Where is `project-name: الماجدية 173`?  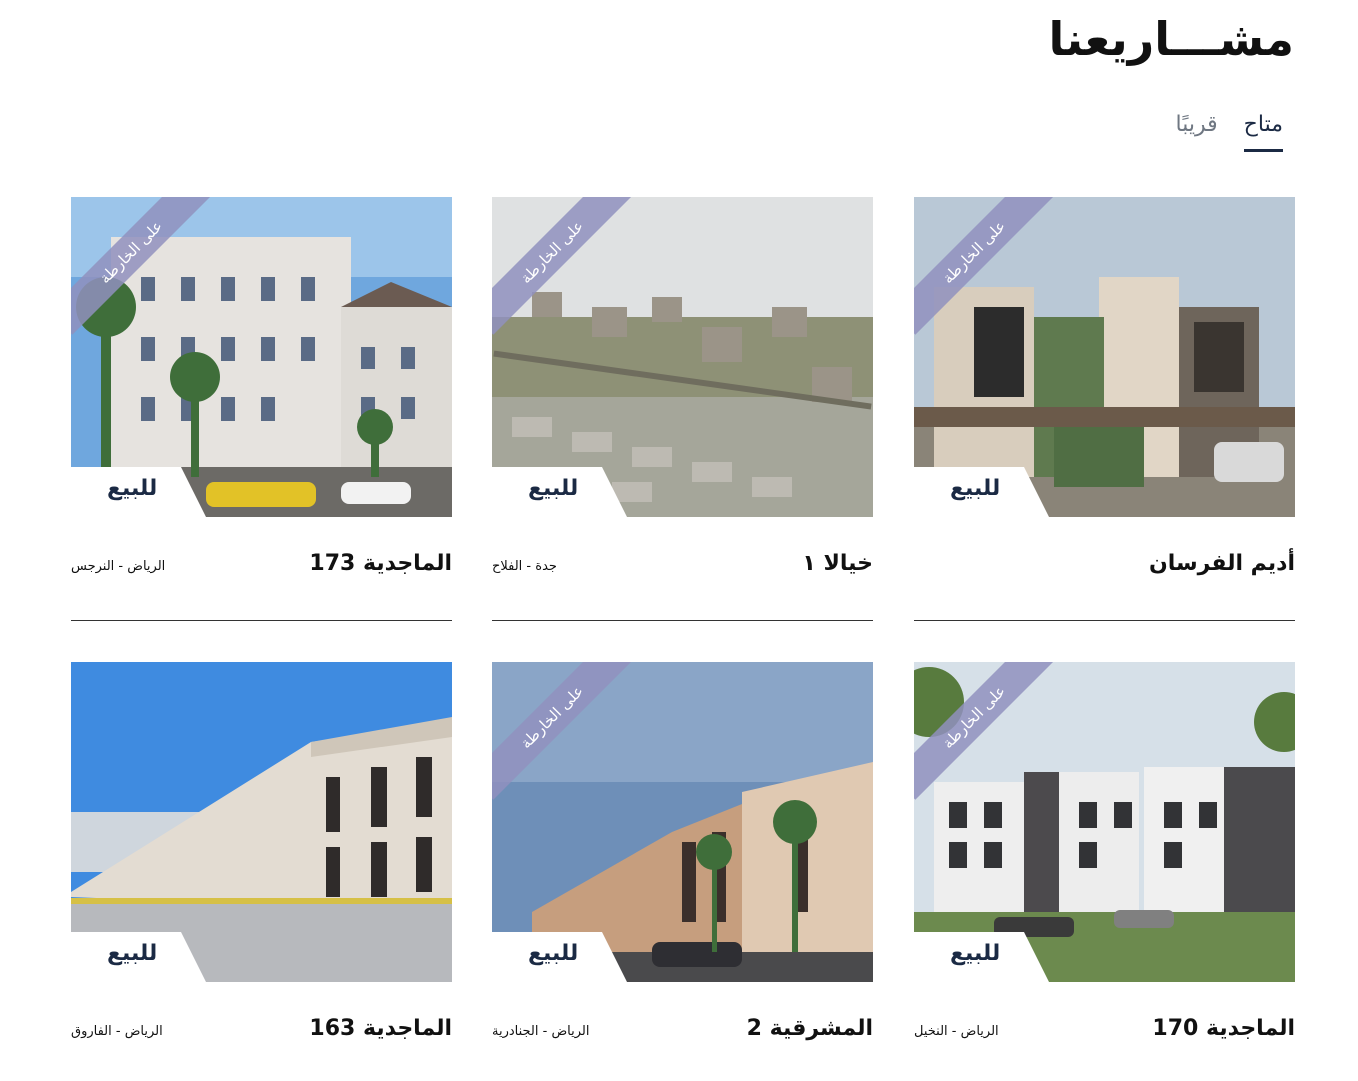 project-name: الماجدية 173 is located at coordinates (380, 563).